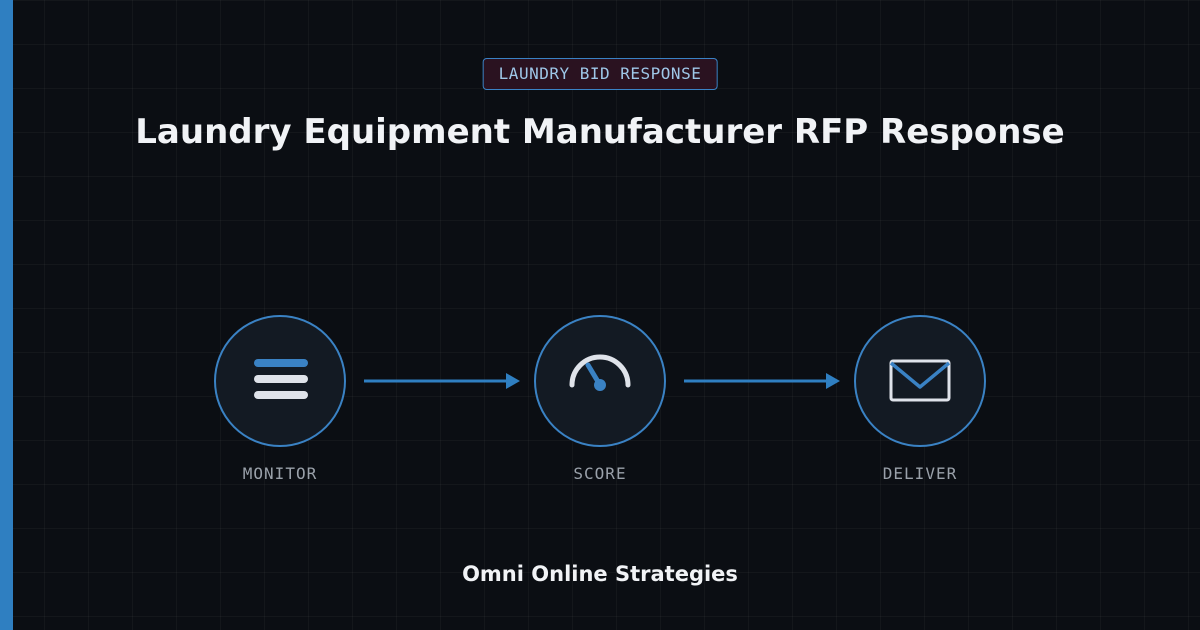 Image resolution: width=1200 pixels, height=630 pixels. Describe the element at coordinates (600, 574) in the screenshot. I see `company-name: Omni Online Strategies` at that location.